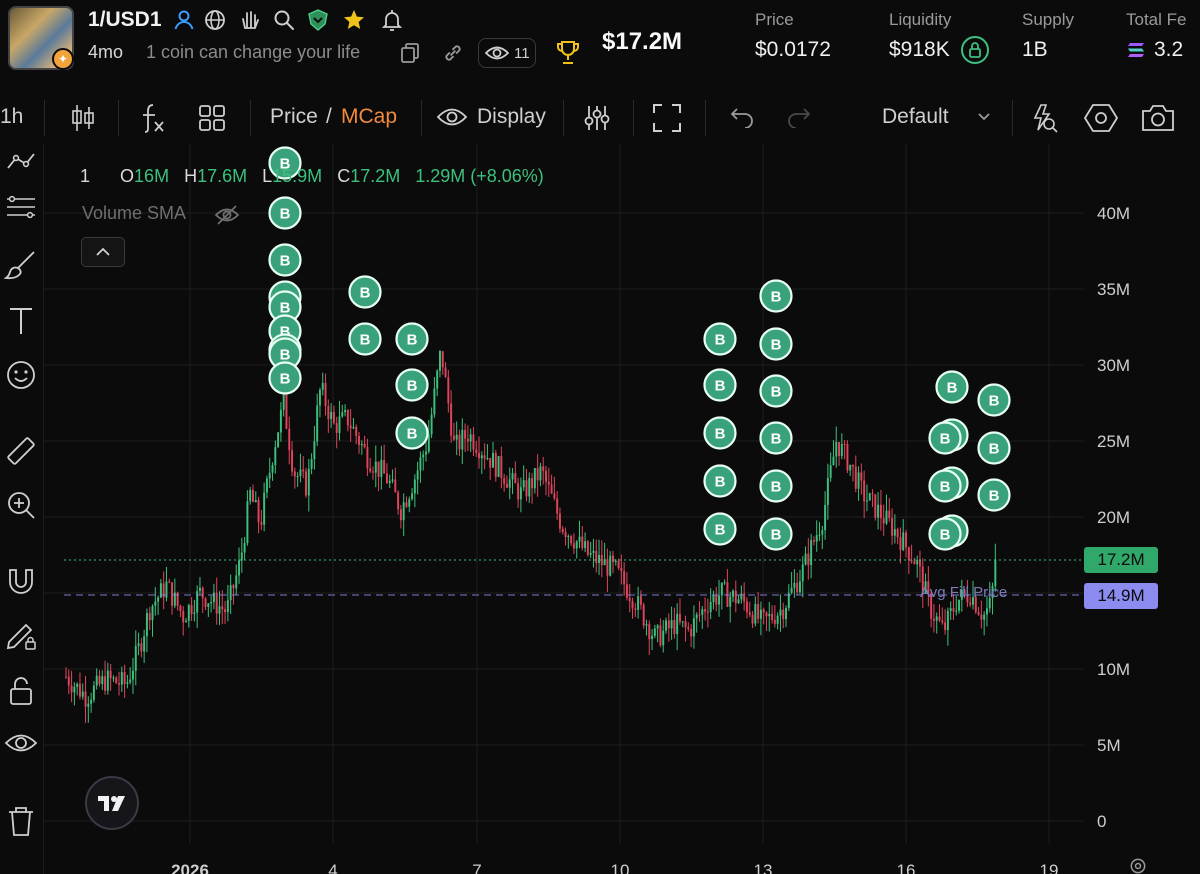 The width and height of the screenshot is (1200, 874). Describe the element at coordinates (620, 867) in the screenshot. I see `x-axis-tick-label: 10` at that location.